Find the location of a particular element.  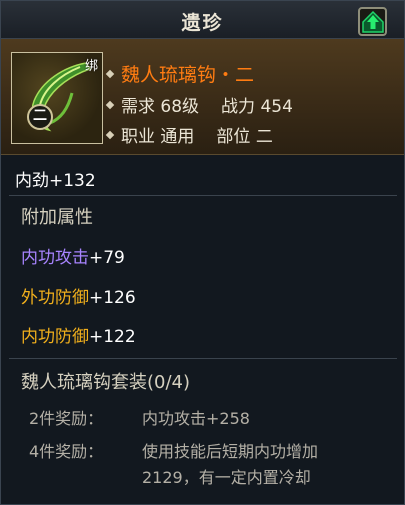

extra-attr-row: 内功攻击+79 is located at coordinates (73, 255).